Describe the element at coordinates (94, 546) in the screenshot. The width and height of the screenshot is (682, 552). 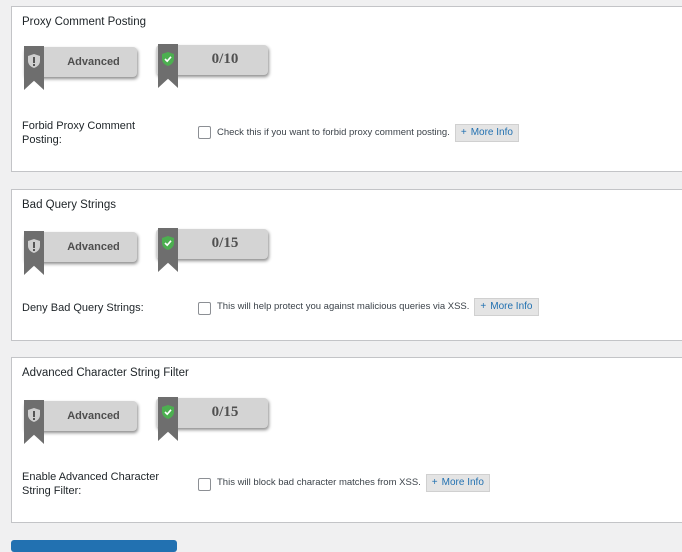
I see `save-settings-button` at that location.